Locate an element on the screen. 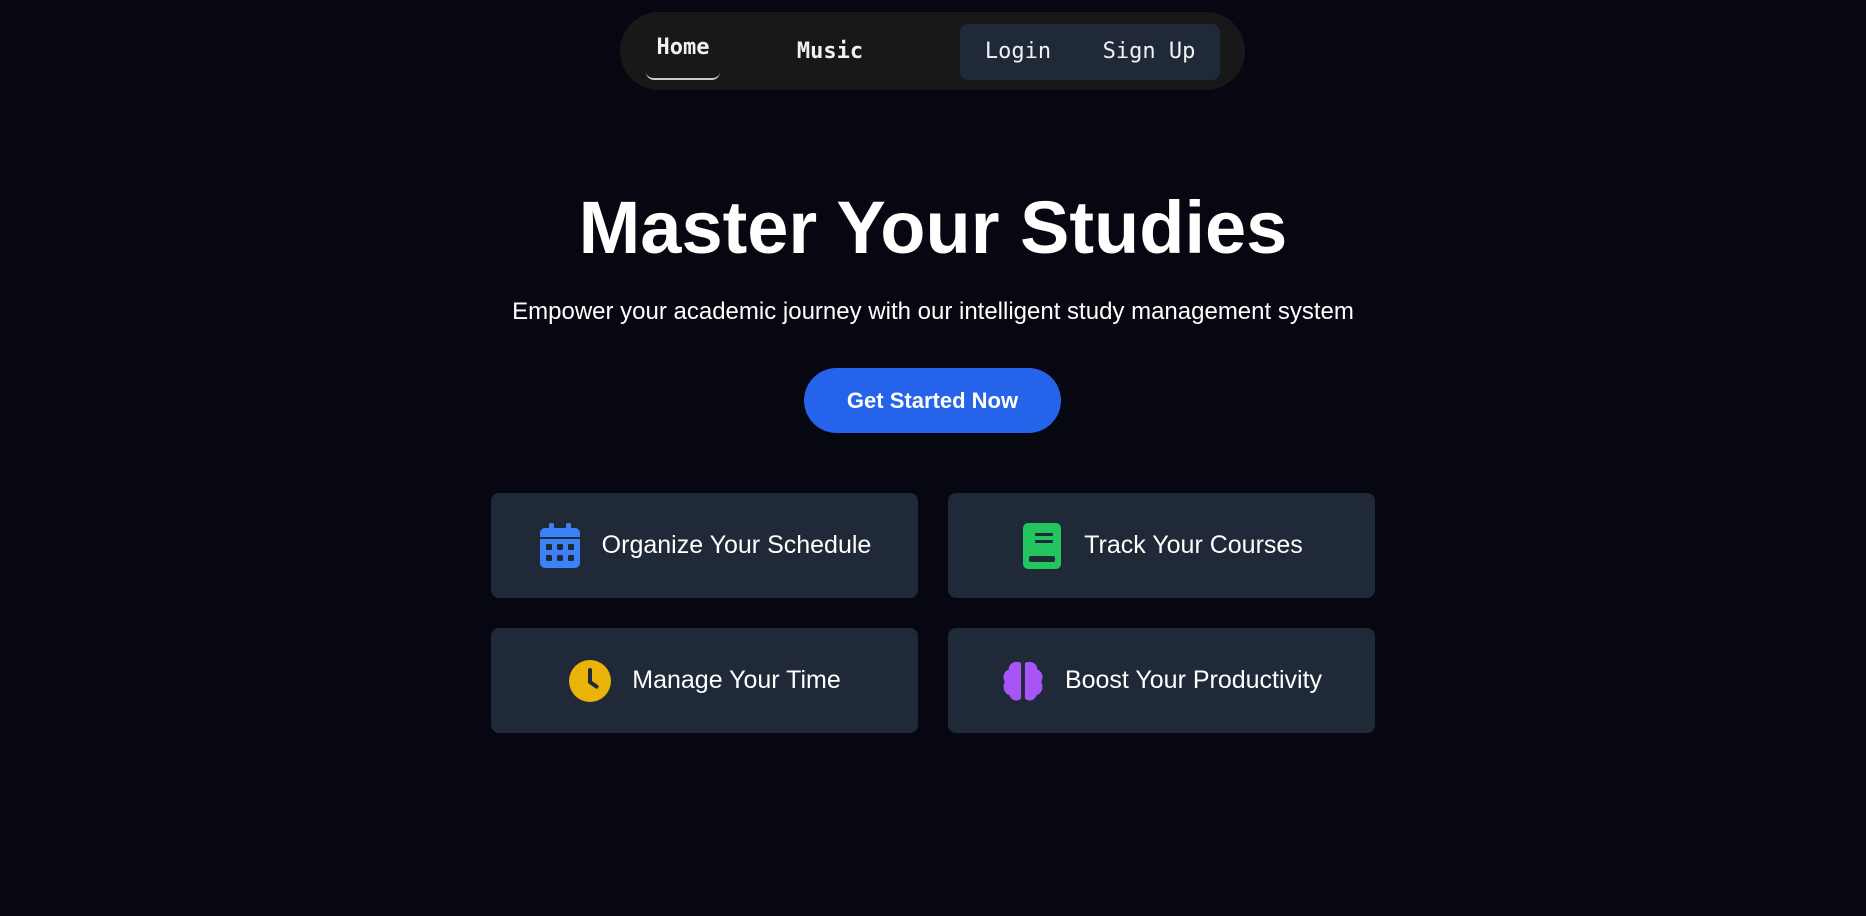 This screenshot has width=1866, height=916. feature-label-courses: Track Your Courses is located at coordinates (1193, 545).